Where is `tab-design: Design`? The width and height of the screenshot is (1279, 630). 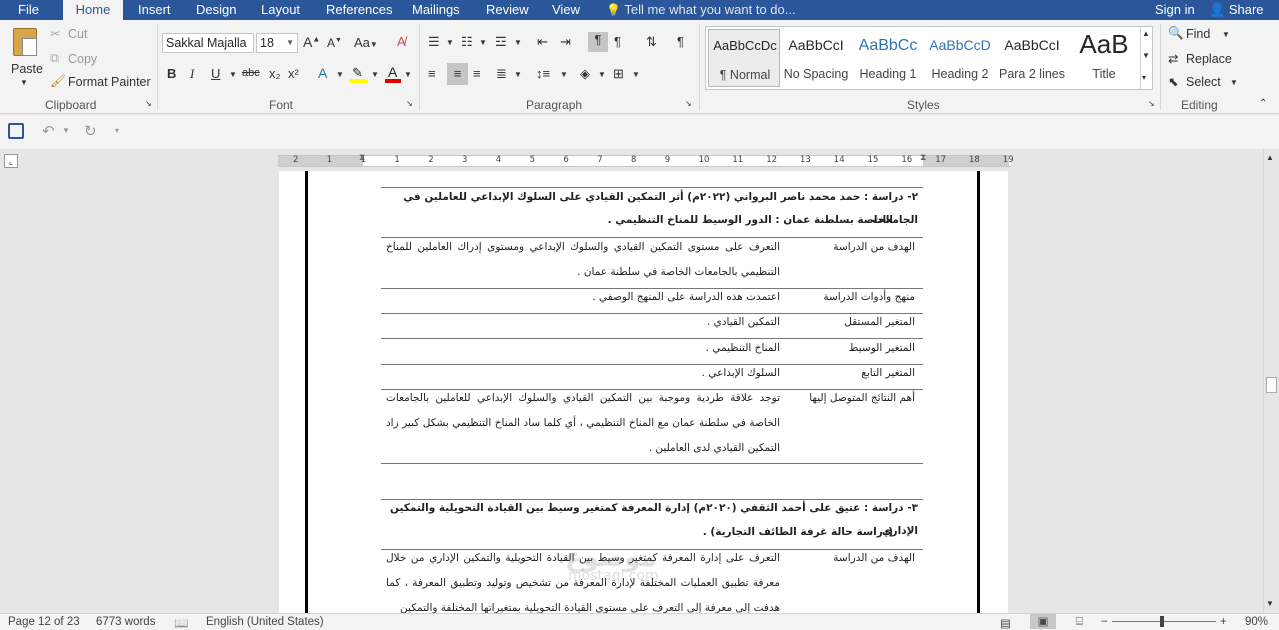 tab-design: Design is located at coordinates (216, 10).